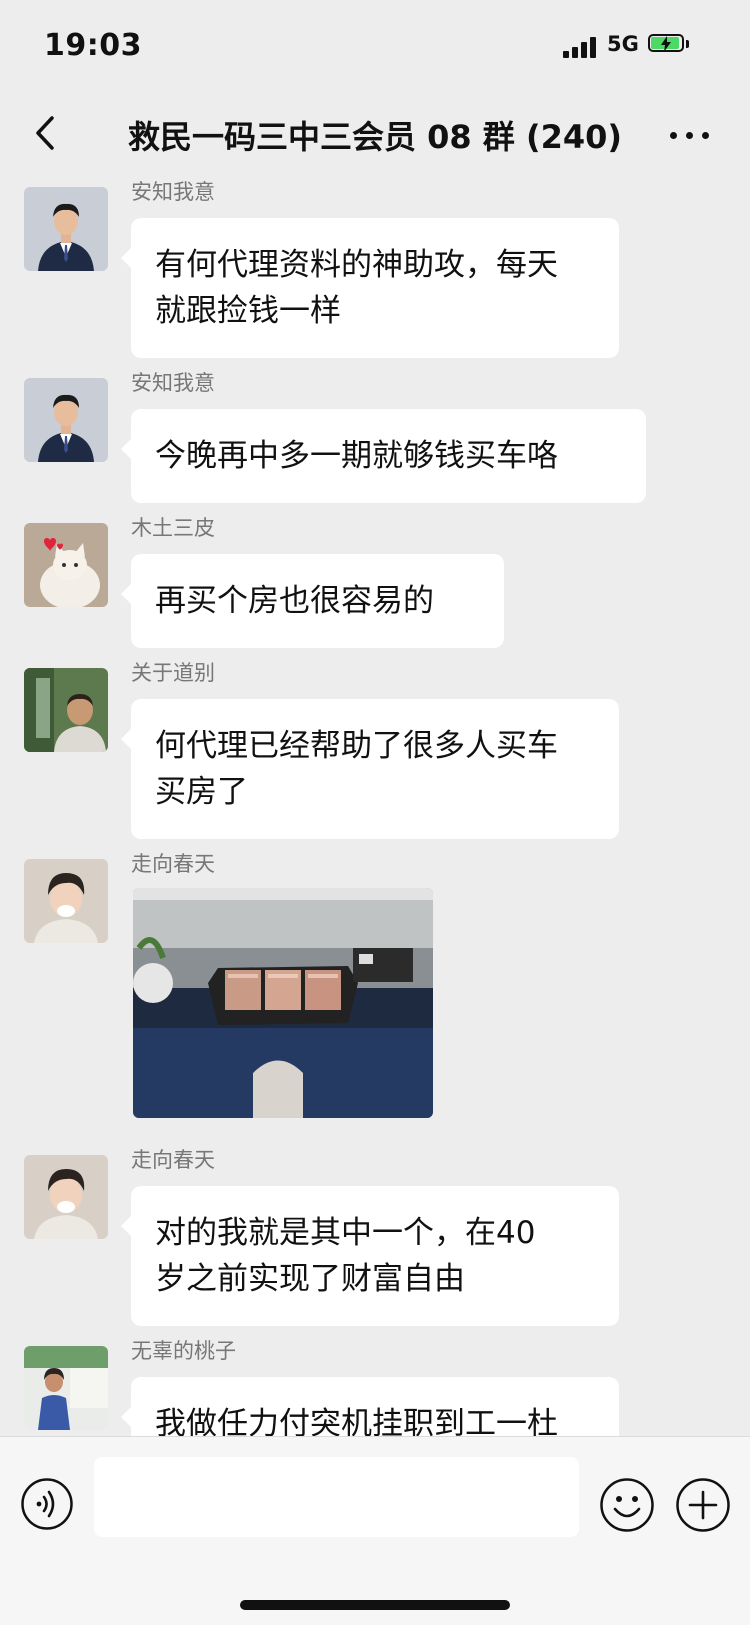  I want to click on more-actions-button, so click(703, 1505).